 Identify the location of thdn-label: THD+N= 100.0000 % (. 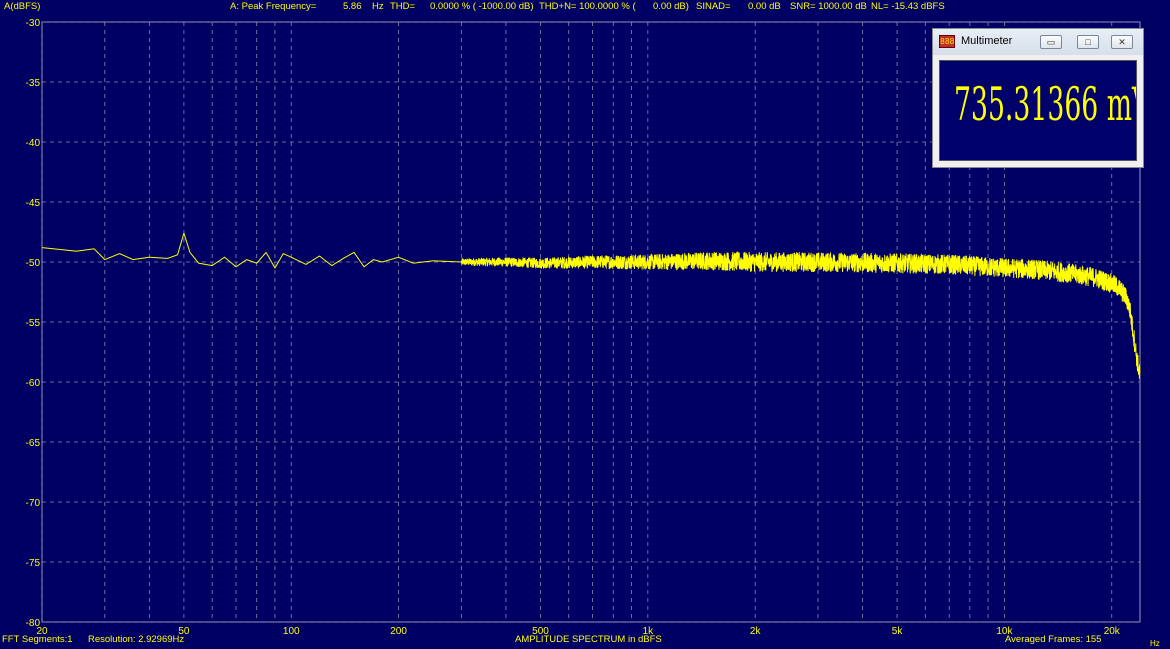
(587, 6).